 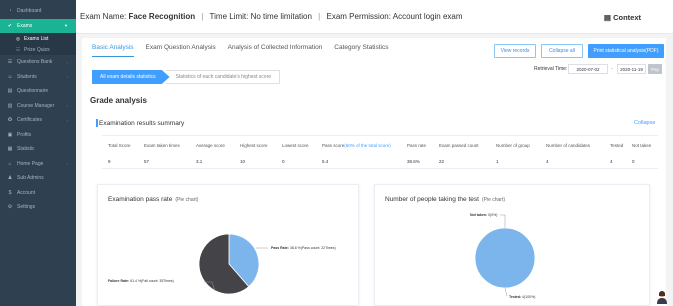 I want to click on value-lowest-score: 0, so click(x=283, y=161).